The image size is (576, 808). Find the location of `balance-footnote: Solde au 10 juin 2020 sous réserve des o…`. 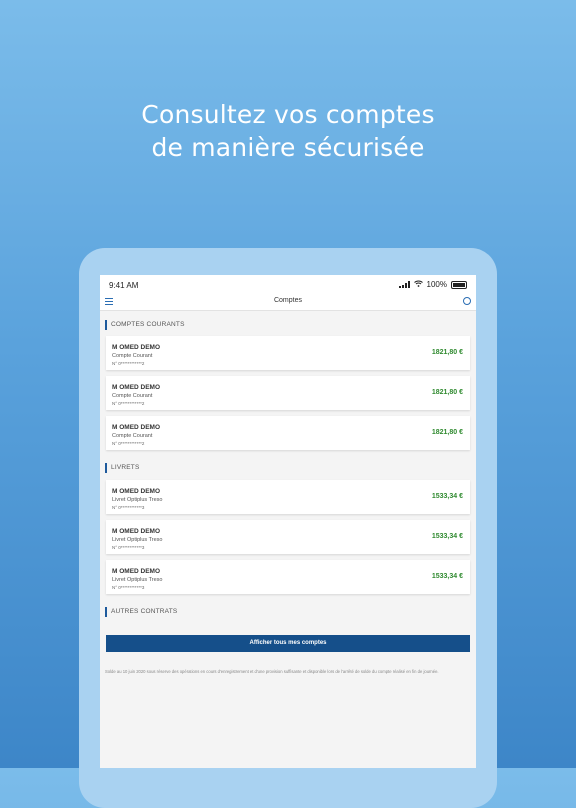

balance-footnote: Solde au 10 juin 2020 sous réserve des o… is located at coordinates (272, 671).